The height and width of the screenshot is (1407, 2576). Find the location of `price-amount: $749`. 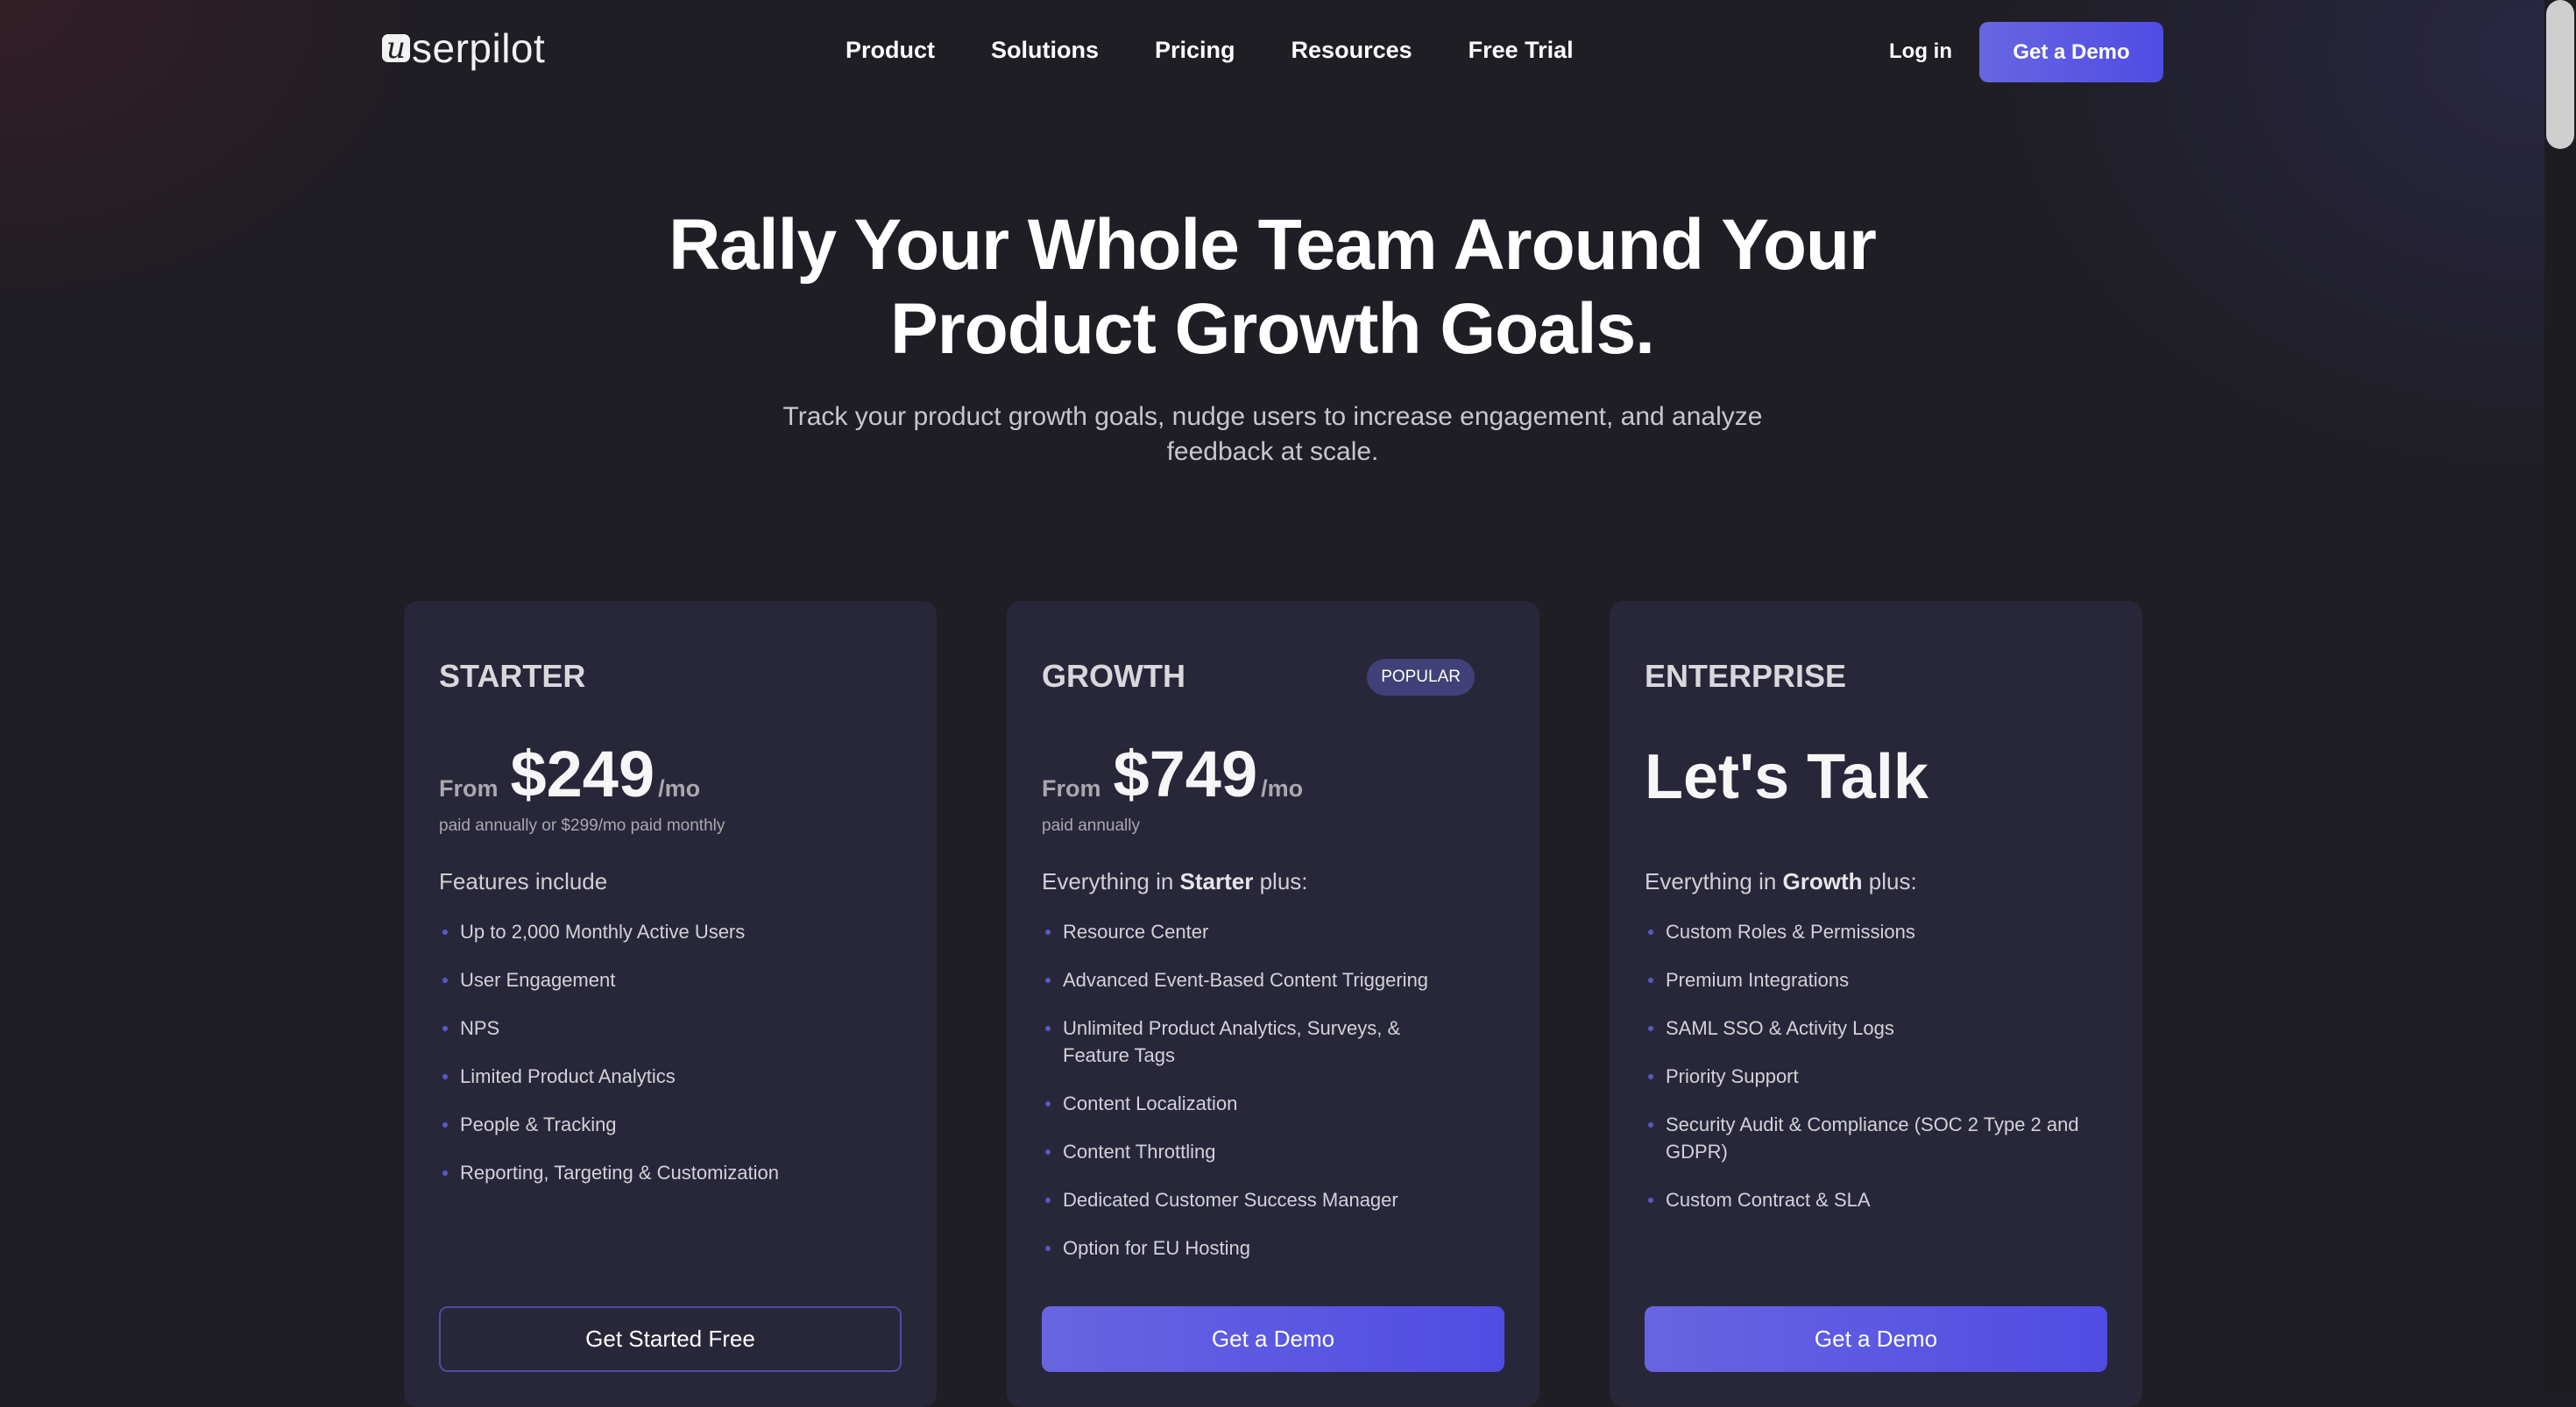

price-amount: $749 is located at coordinates (1185, 774).